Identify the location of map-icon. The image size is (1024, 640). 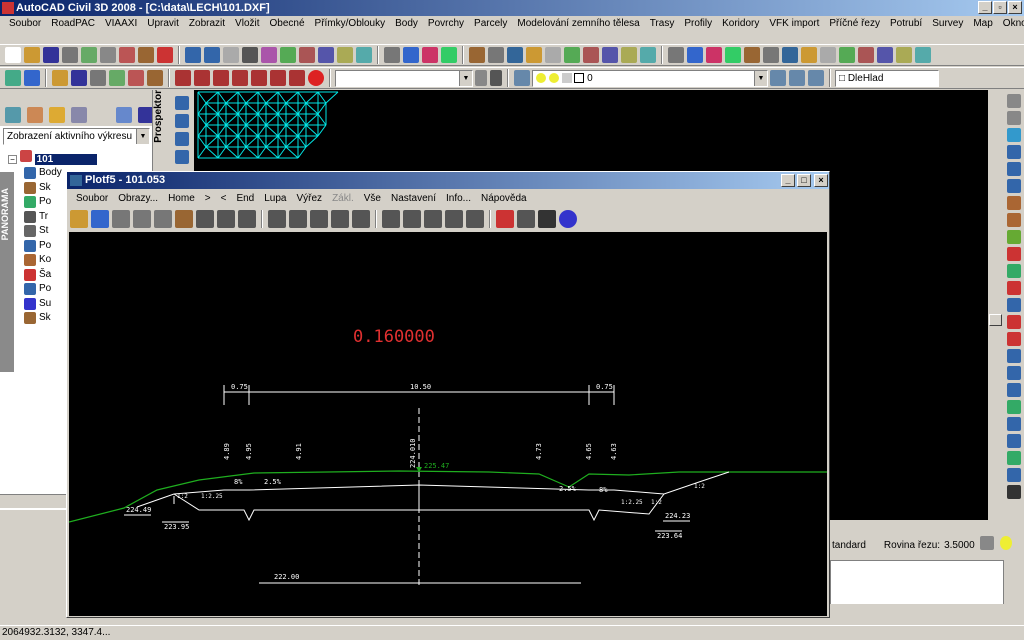
(809, 55).